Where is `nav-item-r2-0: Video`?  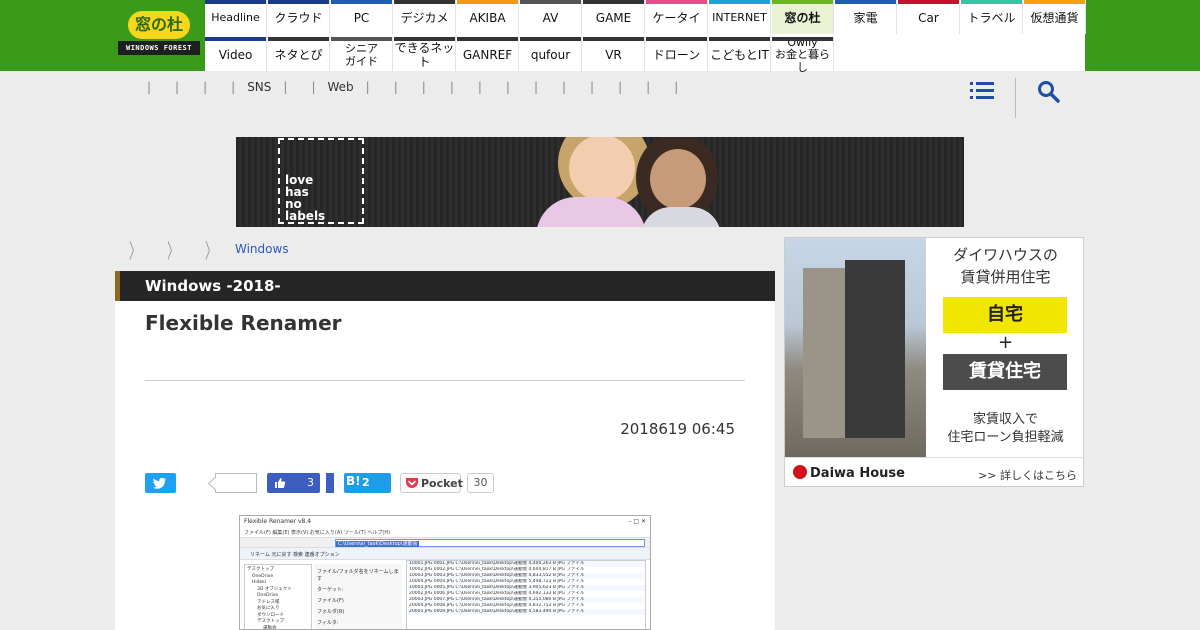
nav-item-r2-0: Video is located at coordinates (236, 54).